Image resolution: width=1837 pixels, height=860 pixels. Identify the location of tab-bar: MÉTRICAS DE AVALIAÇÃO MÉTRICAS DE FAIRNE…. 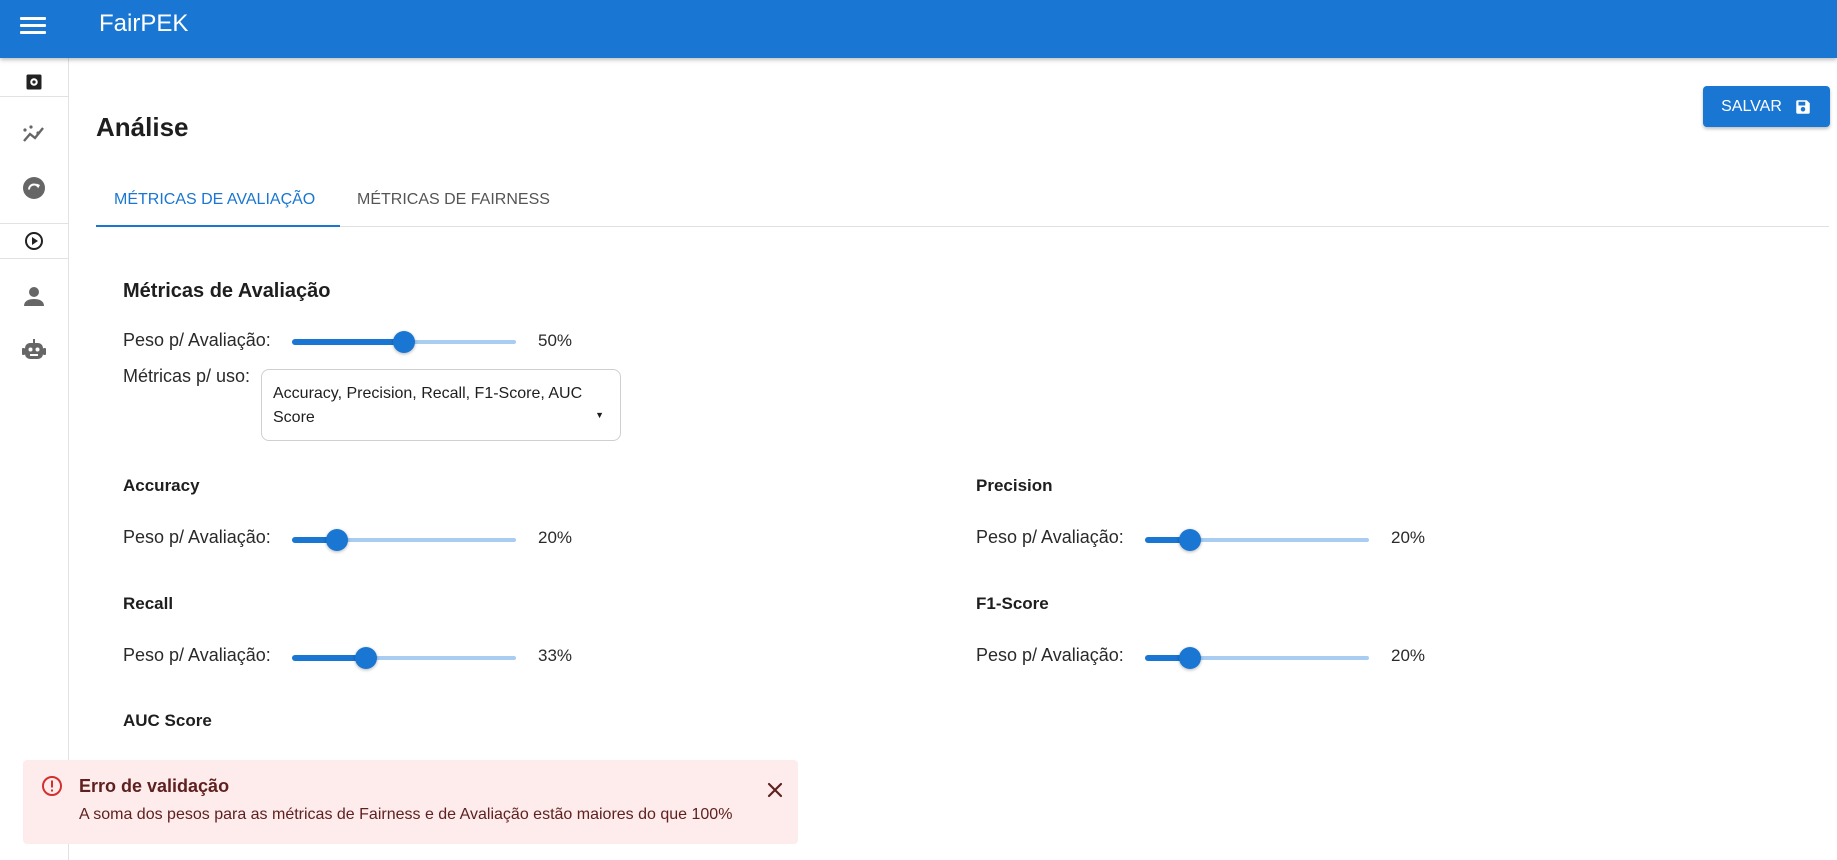
(962, 200).